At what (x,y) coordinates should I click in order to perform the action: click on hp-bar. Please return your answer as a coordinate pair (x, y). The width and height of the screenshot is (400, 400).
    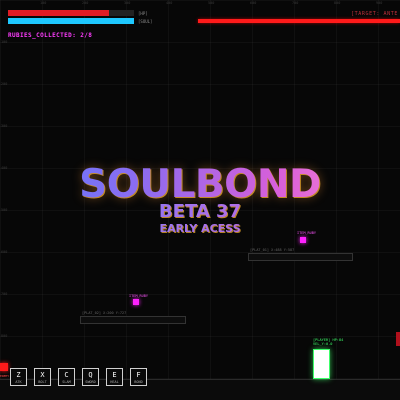
    Looking at the image, I should click on (71, 13).